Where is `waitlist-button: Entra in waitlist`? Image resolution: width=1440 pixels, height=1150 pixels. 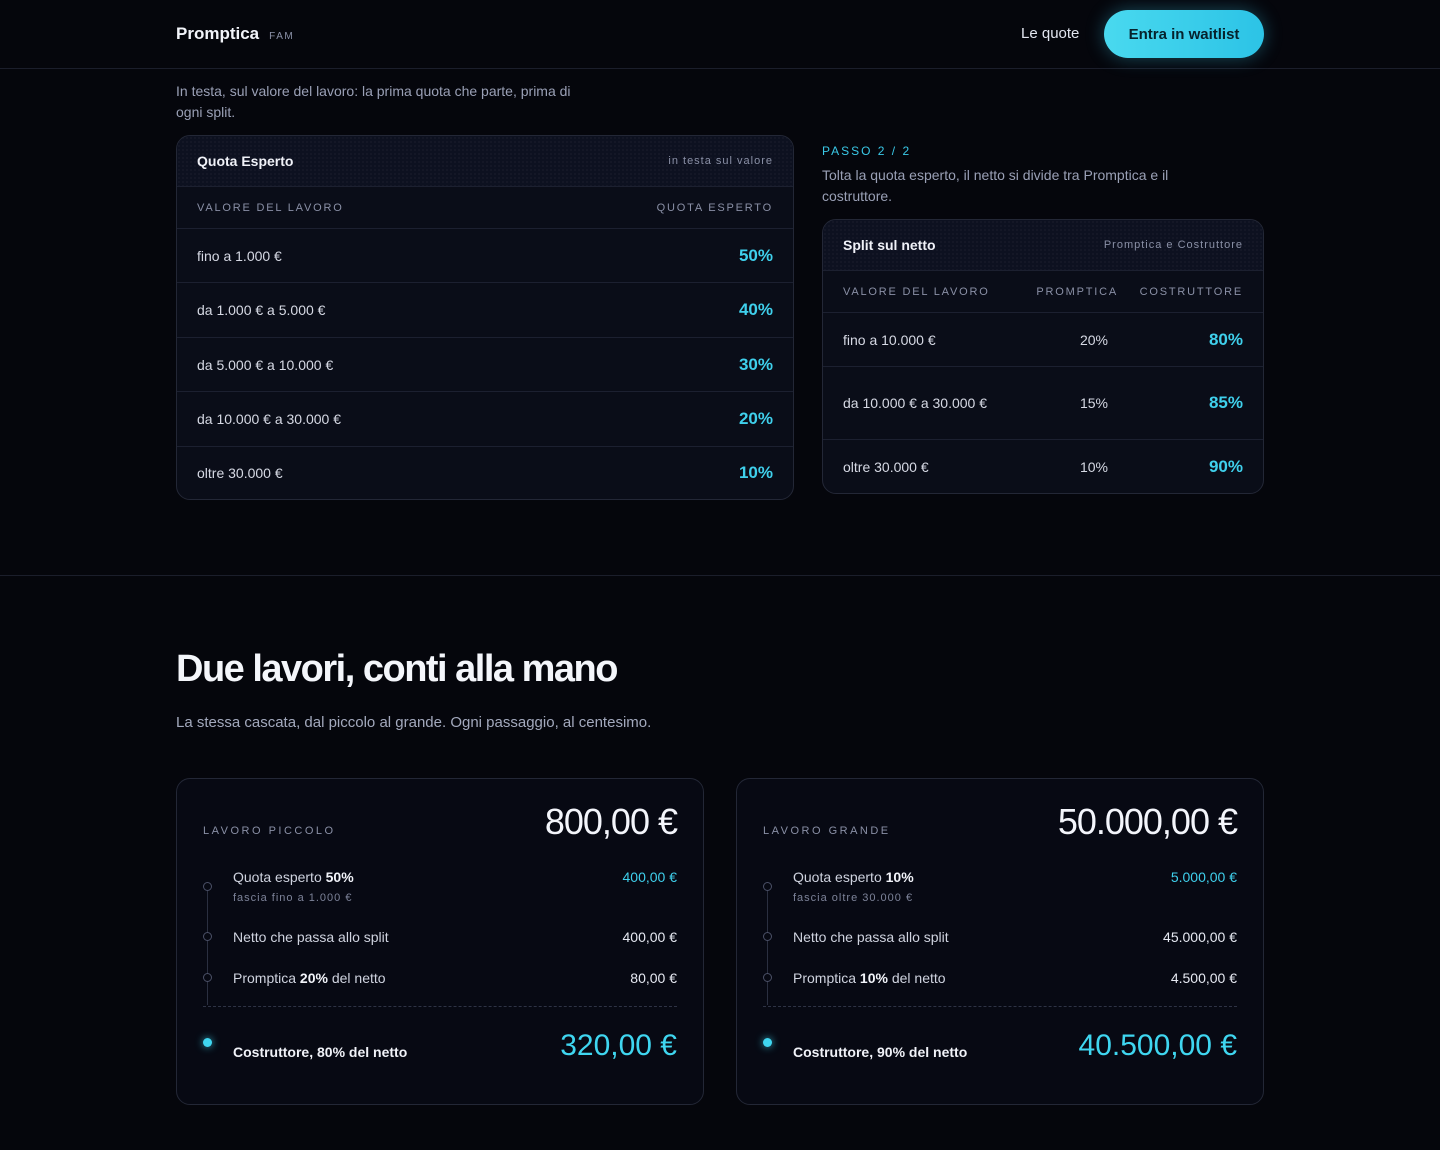 waitlist-button: Entra in waitlist is located at coordinates (1184, 34).